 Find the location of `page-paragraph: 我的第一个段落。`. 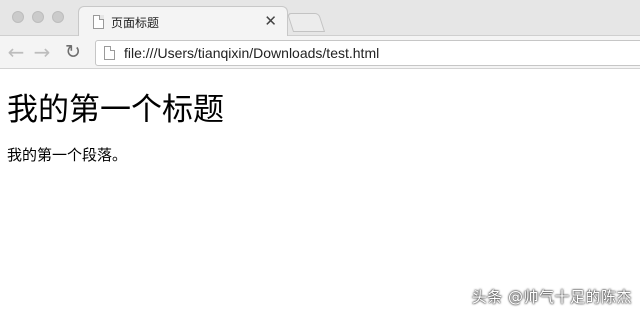

page-paragraph: 我的第一个段落。 is located at coordinates (67, 155).